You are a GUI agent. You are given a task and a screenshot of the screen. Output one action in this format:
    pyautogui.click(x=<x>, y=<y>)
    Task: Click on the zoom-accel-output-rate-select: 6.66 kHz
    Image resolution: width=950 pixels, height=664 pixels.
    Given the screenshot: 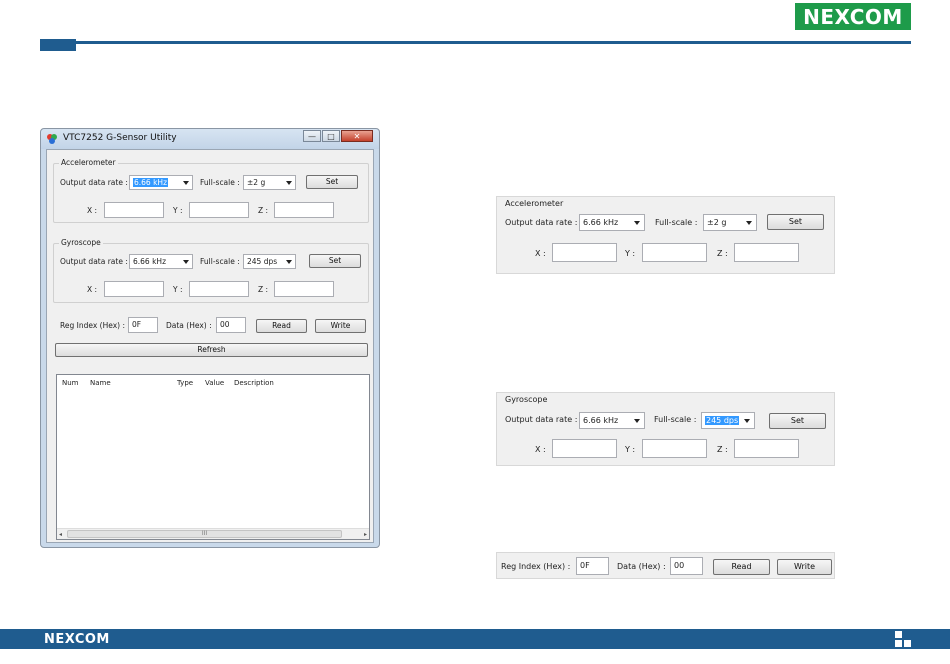 What is the action you would take?
    pyautogui.click(x=612, y=222)
    